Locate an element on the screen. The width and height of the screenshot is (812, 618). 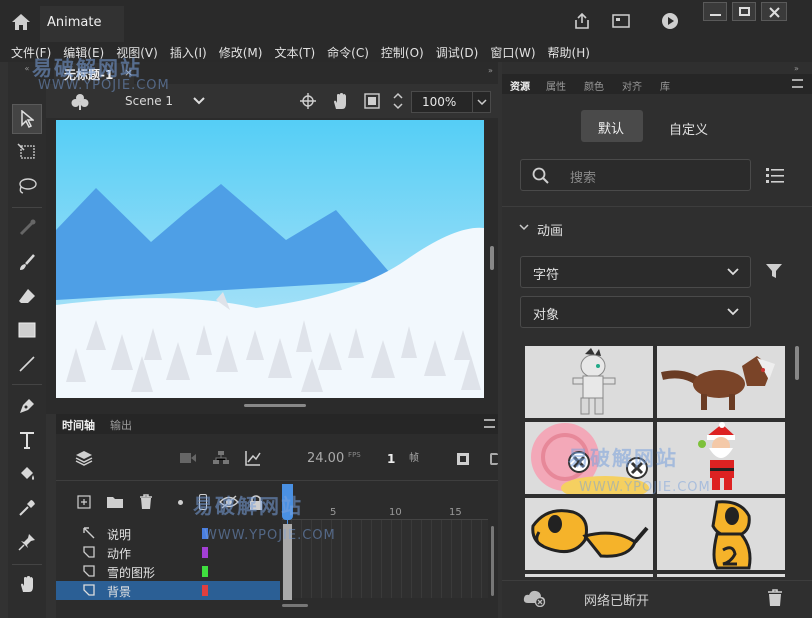
menu-help: 帮助(H) is located at coordinates (569, 52).